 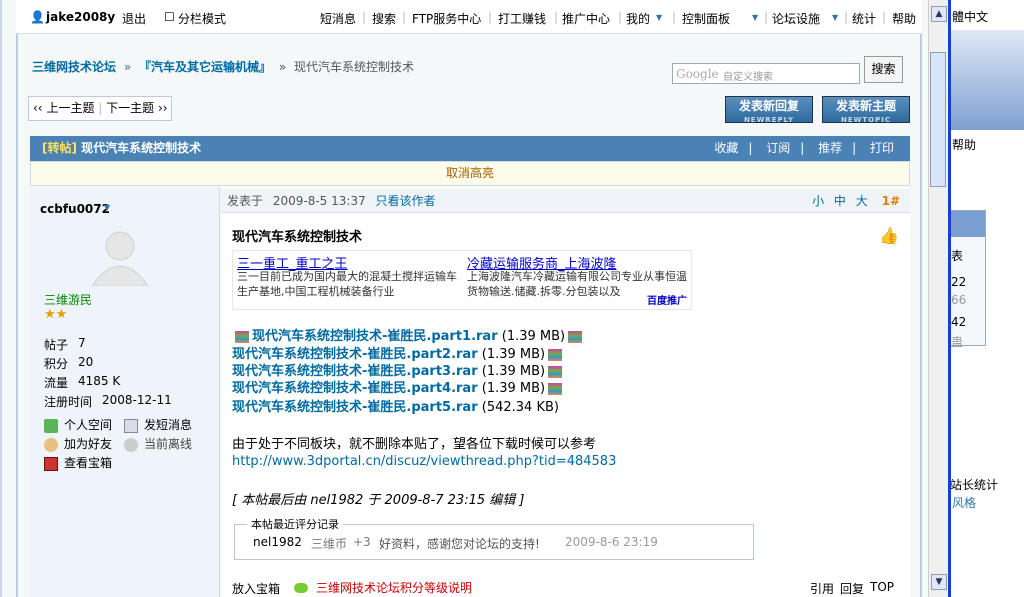 I want to click on breadcrumb-home: 三维网技术论坛, so click(x=74, y=67).